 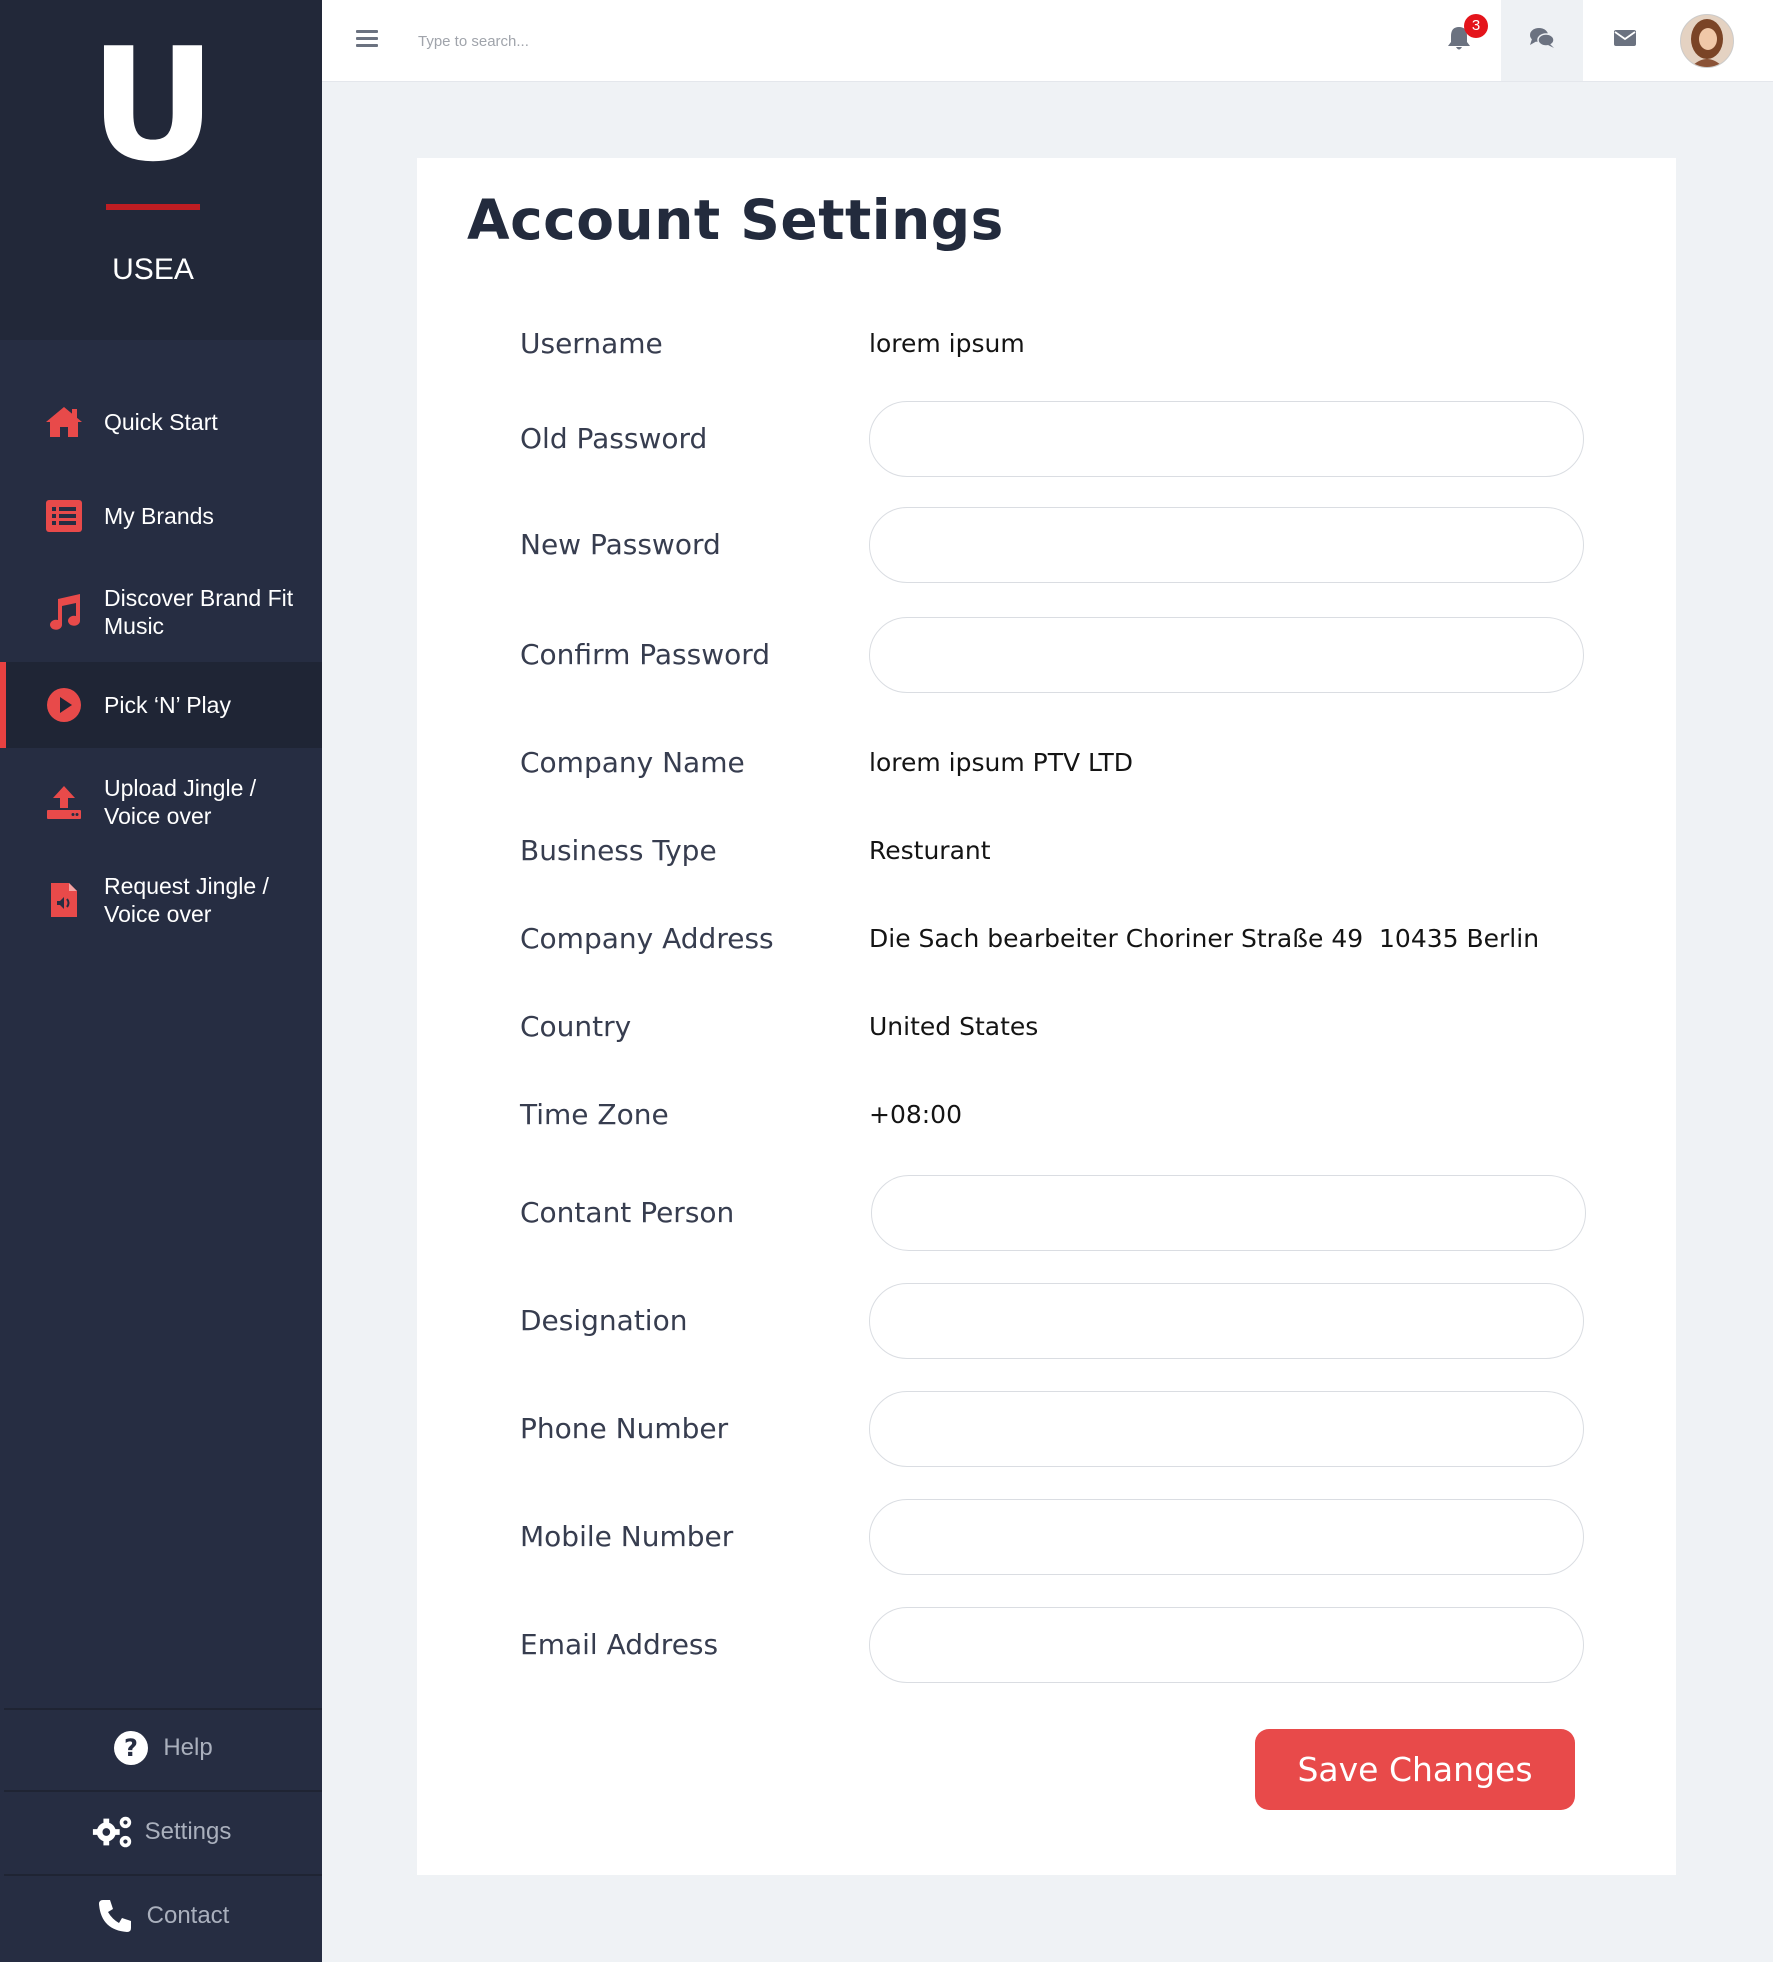 I want to click on company-name-value: lorem ipsum PTV LTD, so click(x=1001, y=762).